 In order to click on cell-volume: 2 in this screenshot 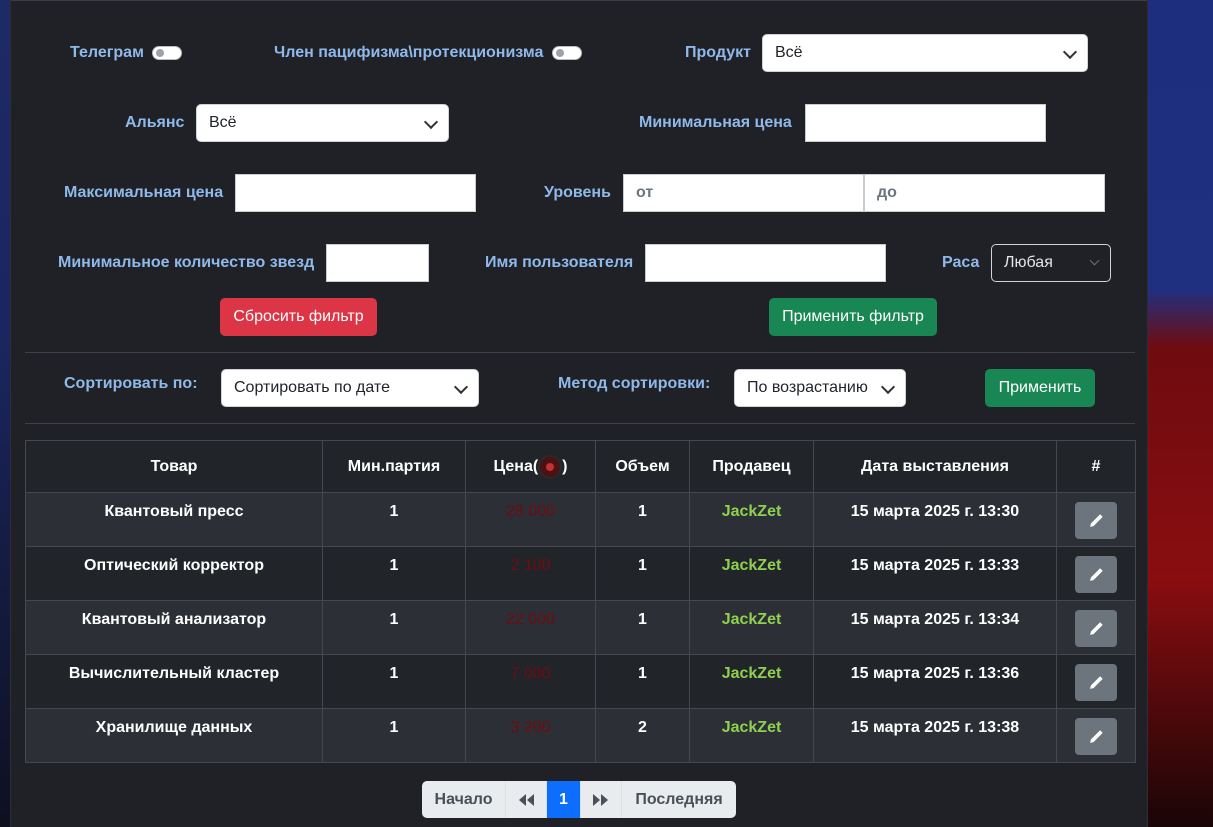, I will do `click(642, 735)`.